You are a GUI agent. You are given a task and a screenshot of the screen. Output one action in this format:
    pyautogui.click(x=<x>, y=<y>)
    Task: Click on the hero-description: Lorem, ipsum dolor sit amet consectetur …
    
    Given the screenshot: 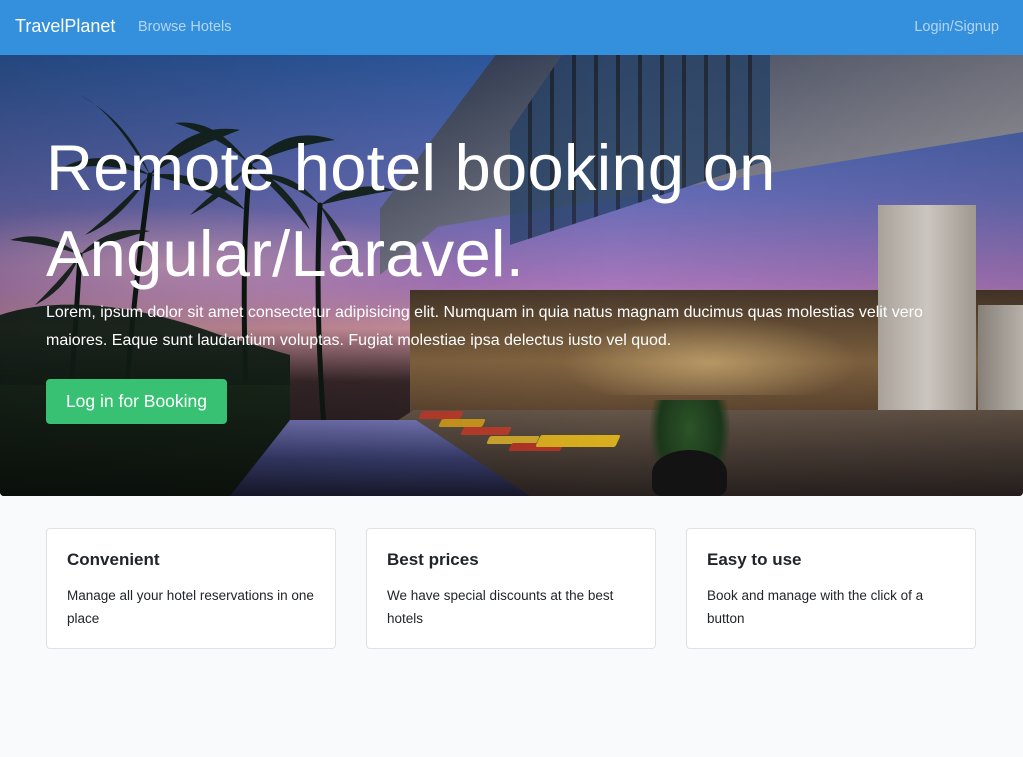 What is the action you would take?
    pyautogui.click(x=484, y=326)
    